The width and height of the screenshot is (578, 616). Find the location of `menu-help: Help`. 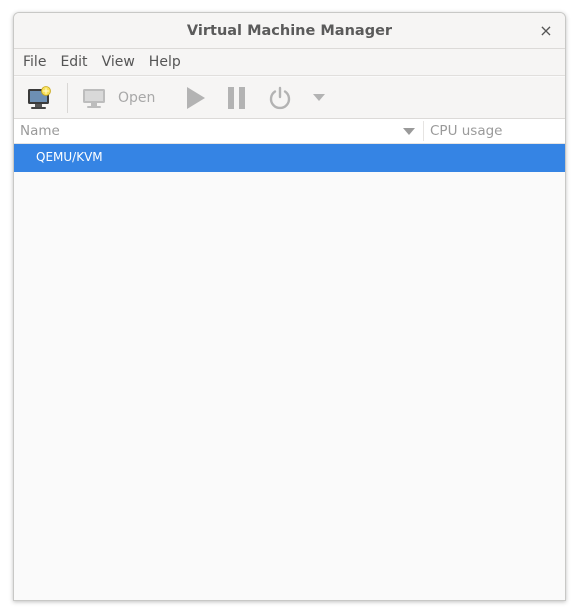

menu-help: Help is located at coordinates (165, 62).